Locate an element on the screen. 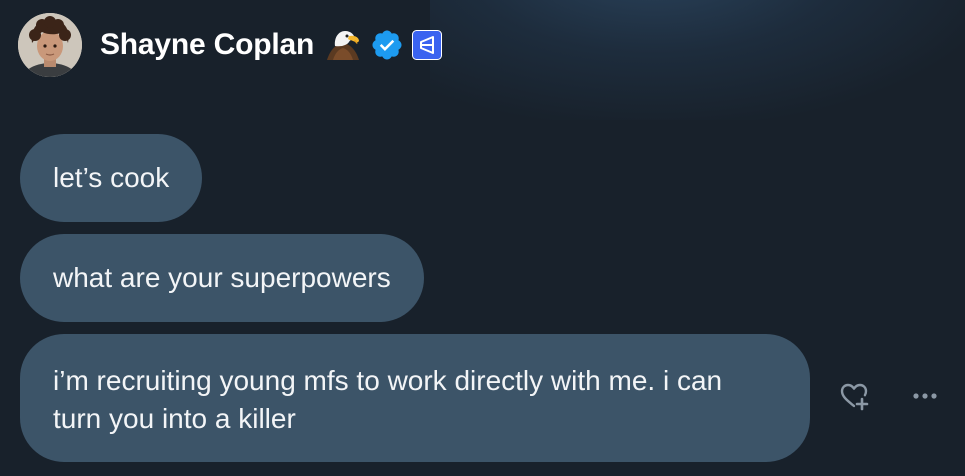 The image size is (965, 476). background-glow is located at coordinates (697, 60).